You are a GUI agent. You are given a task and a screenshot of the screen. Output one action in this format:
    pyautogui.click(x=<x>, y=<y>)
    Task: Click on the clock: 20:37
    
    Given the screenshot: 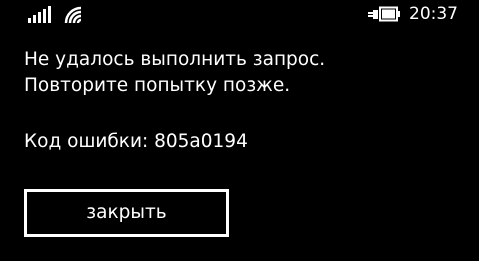 What is the action you would take?
    pyautogui.click(x=433, y=14)
    